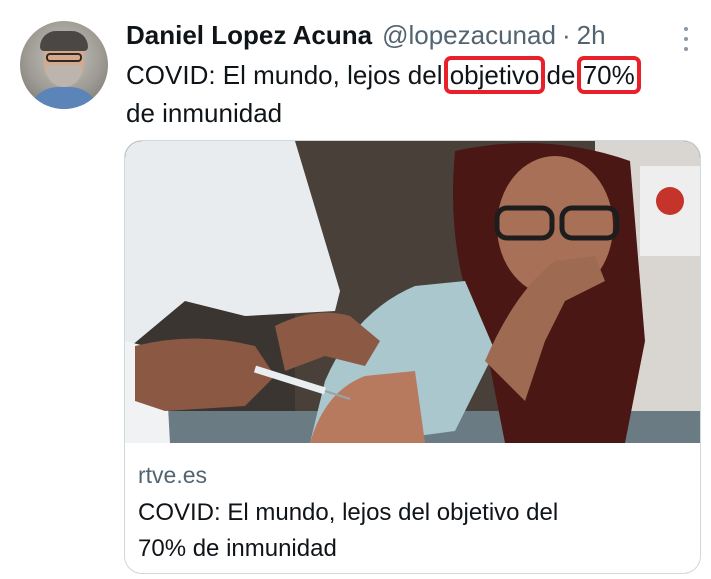 This screenshot has height=579, width=711. Describe the element at coordinates (608, 75) in the screenshot. I see `highlighted-word-70-percent: 70%` at that location.